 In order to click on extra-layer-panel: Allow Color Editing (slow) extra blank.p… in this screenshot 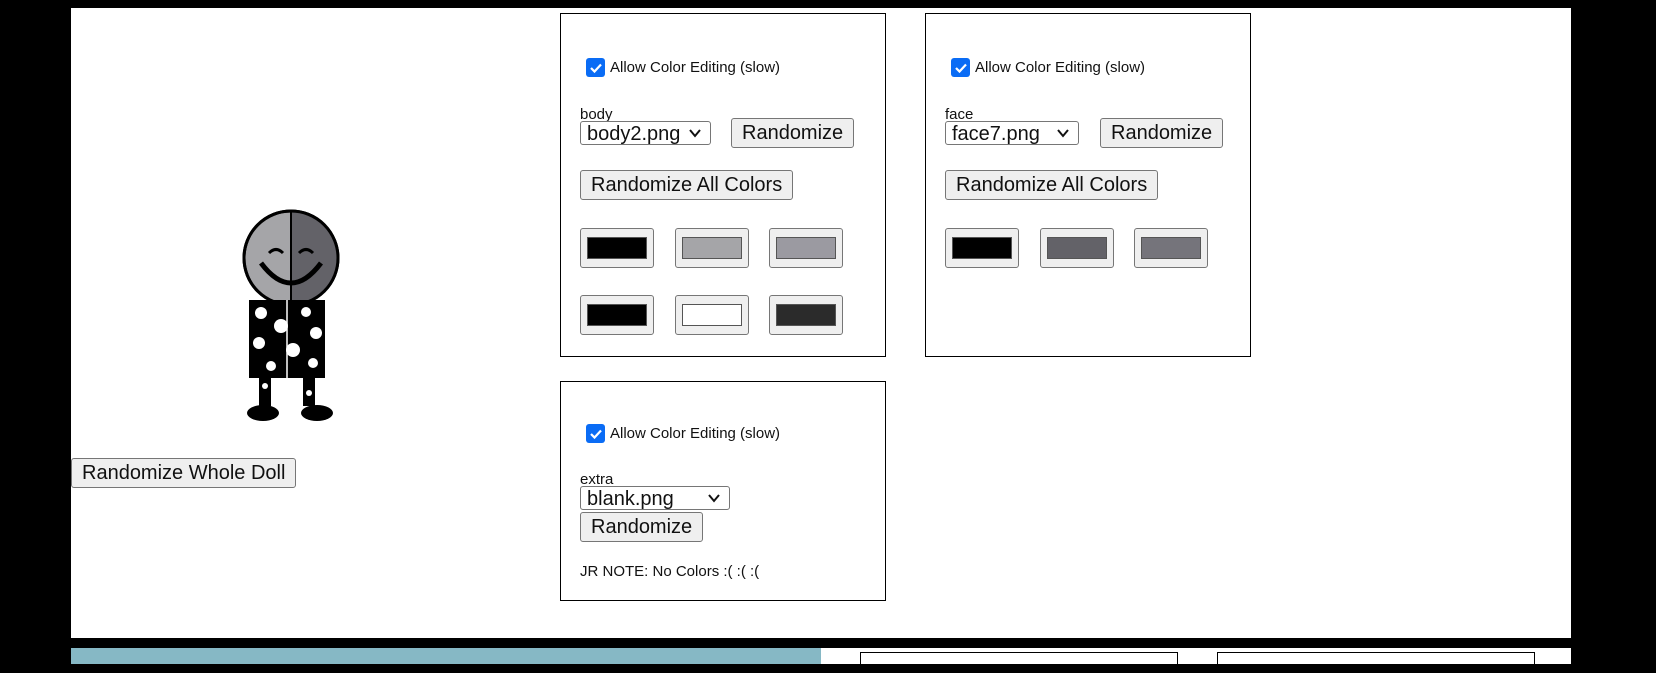, I will do `click(723, 491)`.